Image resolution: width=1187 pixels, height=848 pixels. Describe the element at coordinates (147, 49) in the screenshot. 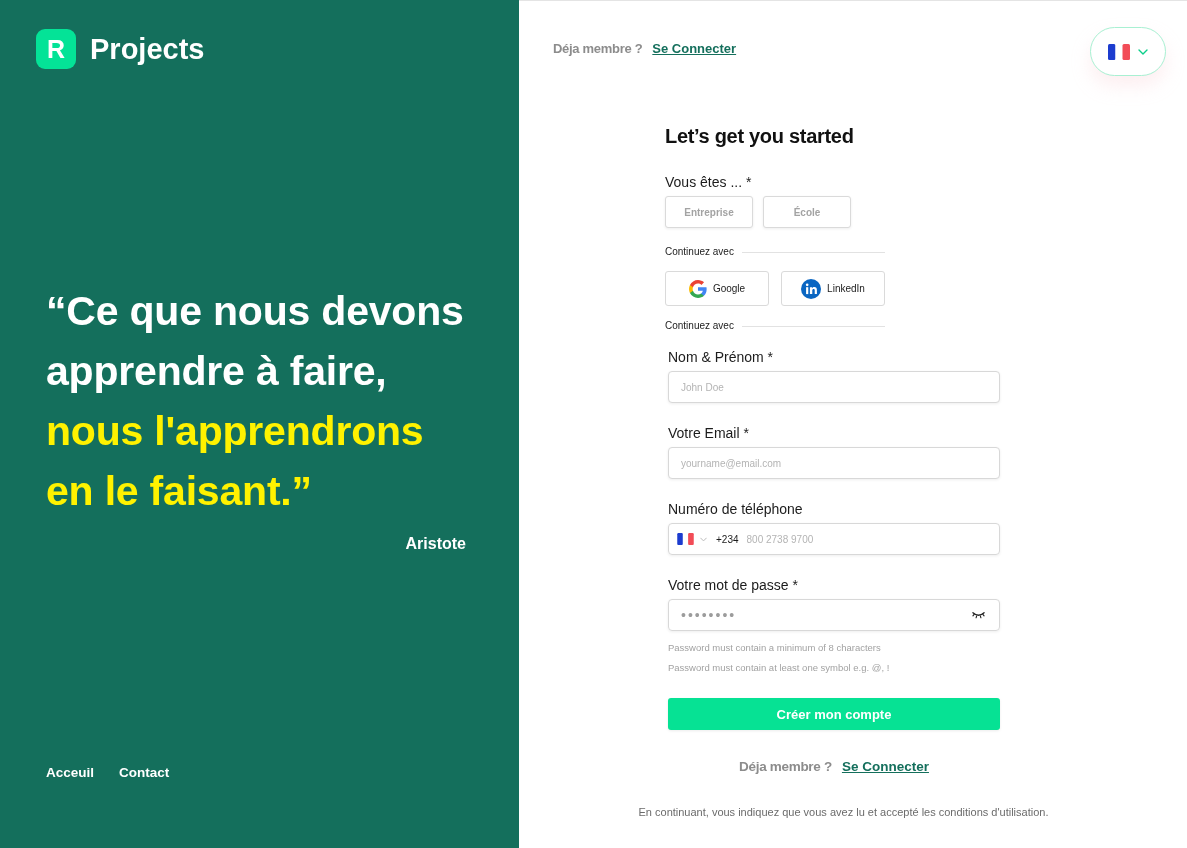

I see `brand-name: Projects` at that location.